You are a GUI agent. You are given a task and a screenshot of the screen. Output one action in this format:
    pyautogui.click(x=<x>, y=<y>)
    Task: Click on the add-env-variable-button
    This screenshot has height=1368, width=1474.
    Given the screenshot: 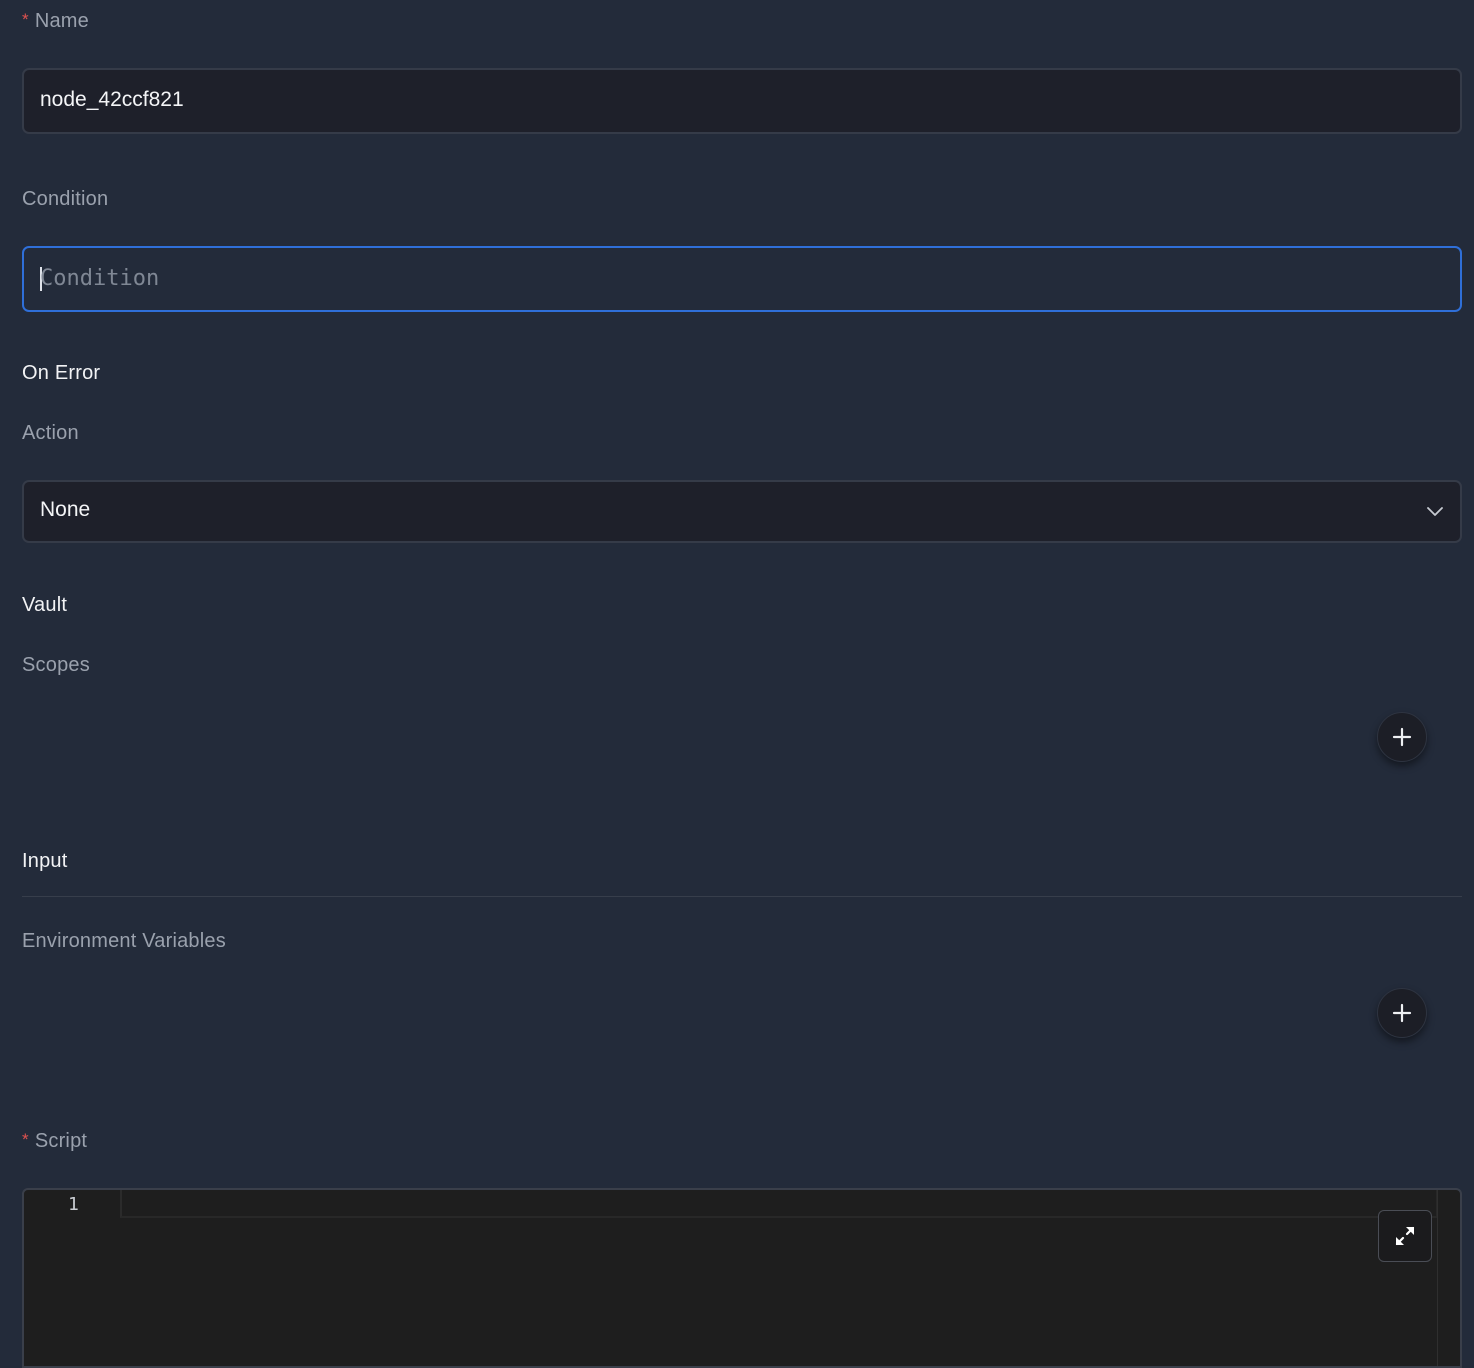 What is the action you would take?
    pyautogui.click(x=1402, y=1013)
    